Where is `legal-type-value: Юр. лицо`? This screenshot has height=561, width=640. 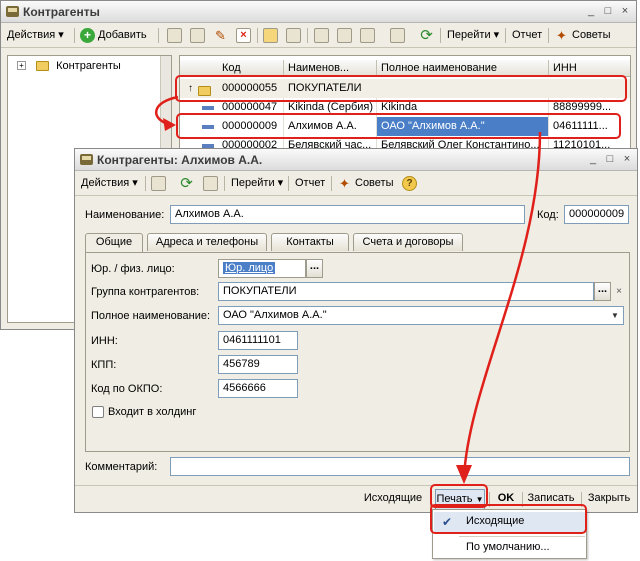
legal-type-value: Юр. лицо is located at coordinates (249, 268).